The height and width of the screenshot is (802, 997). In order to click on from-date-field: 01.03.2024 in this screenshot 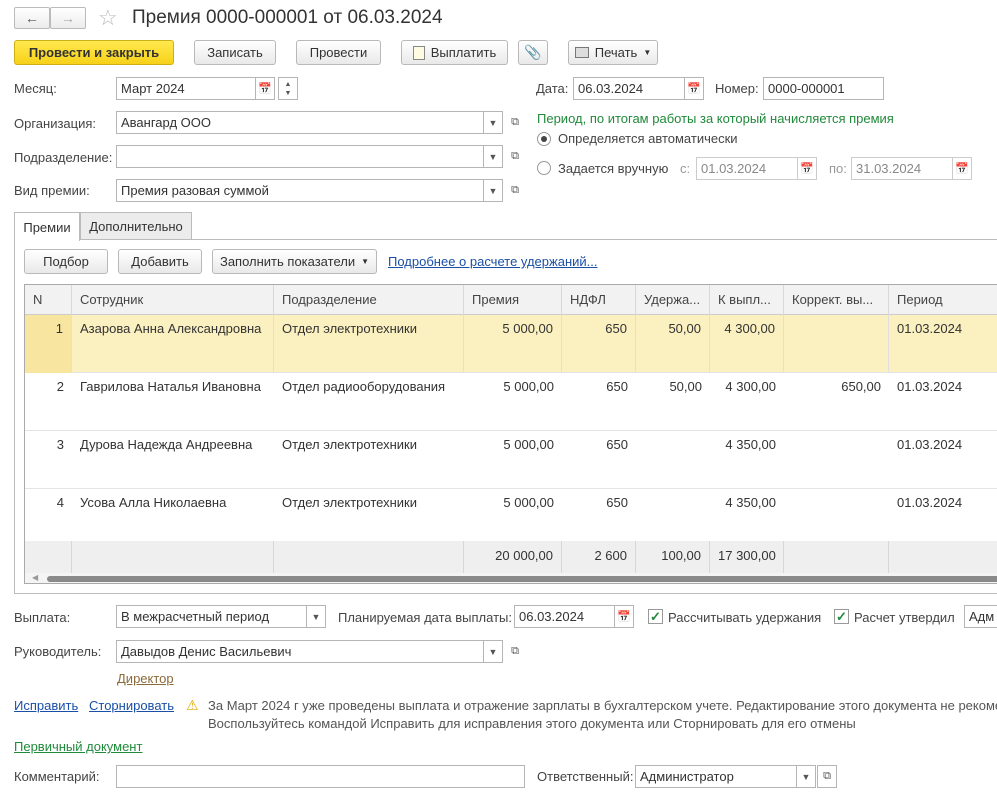, I will do `click(747, 168)`.